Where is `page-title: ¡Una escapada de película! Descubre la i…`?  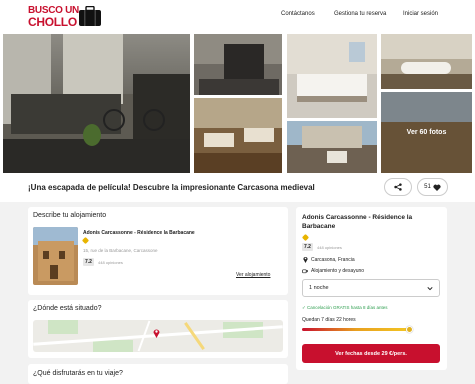
page-title: ¡Una escapada de película! Descubre la i… is located at coordinates (171, 187).